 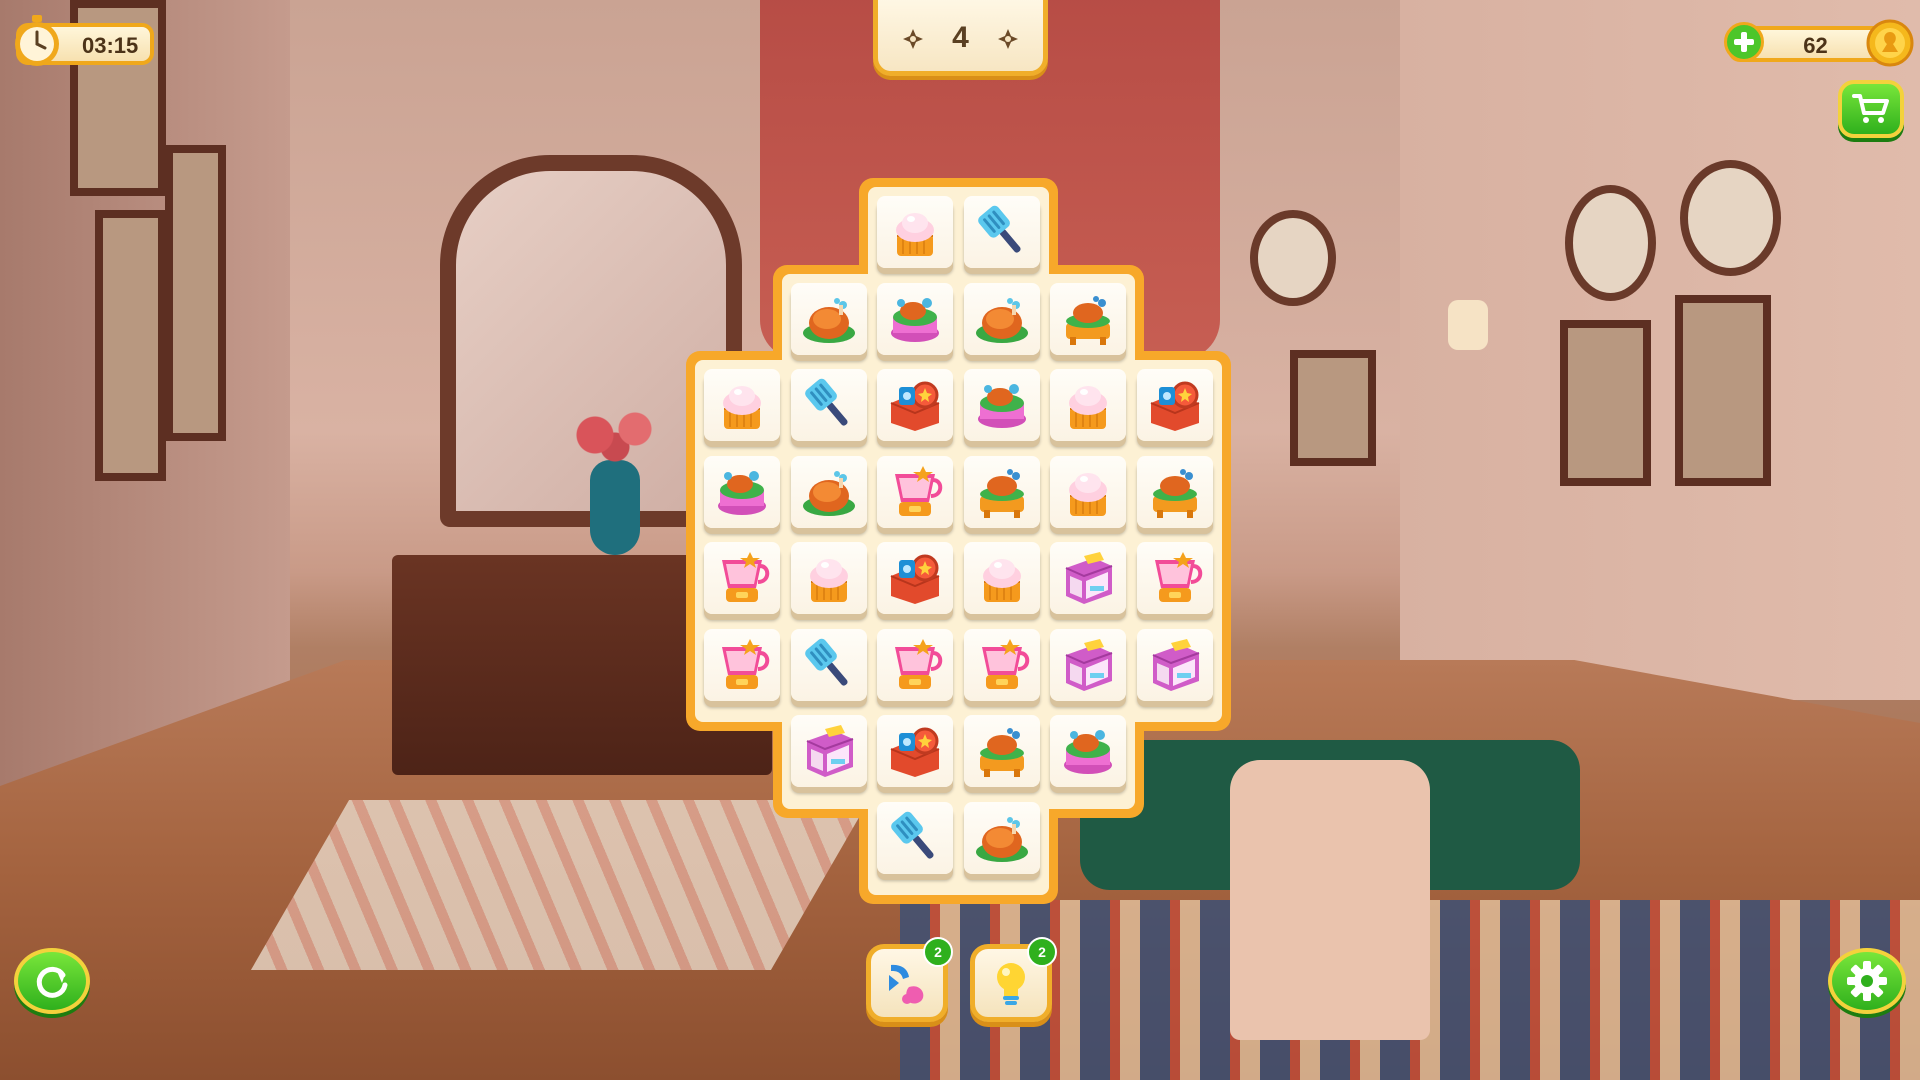 I want to click on hint-count-badge: 2, so click(x=1042, y=952).